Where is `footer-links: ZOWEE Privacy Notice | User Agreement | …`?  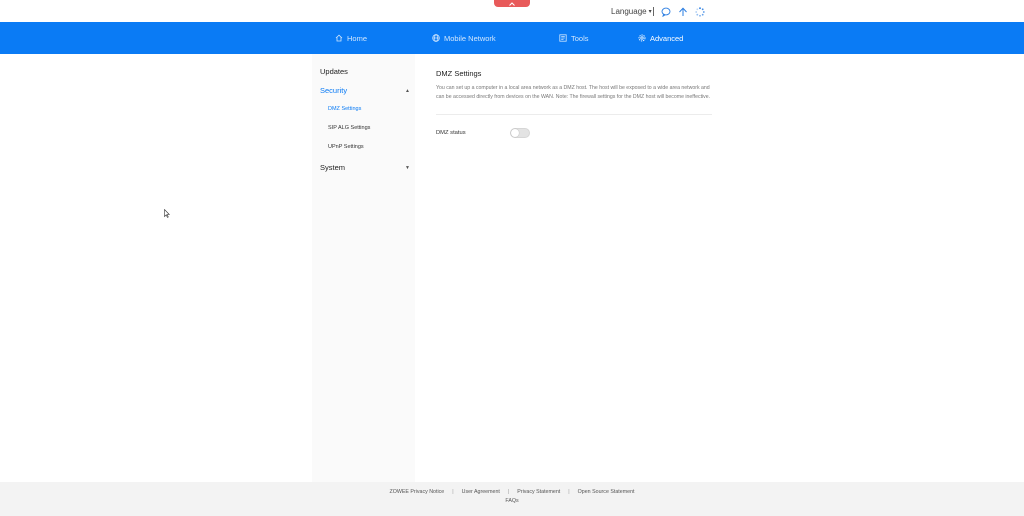 footer-links: ZOWEE Privacy Notice | User Agreement | … is located at coordinates (512, 492).